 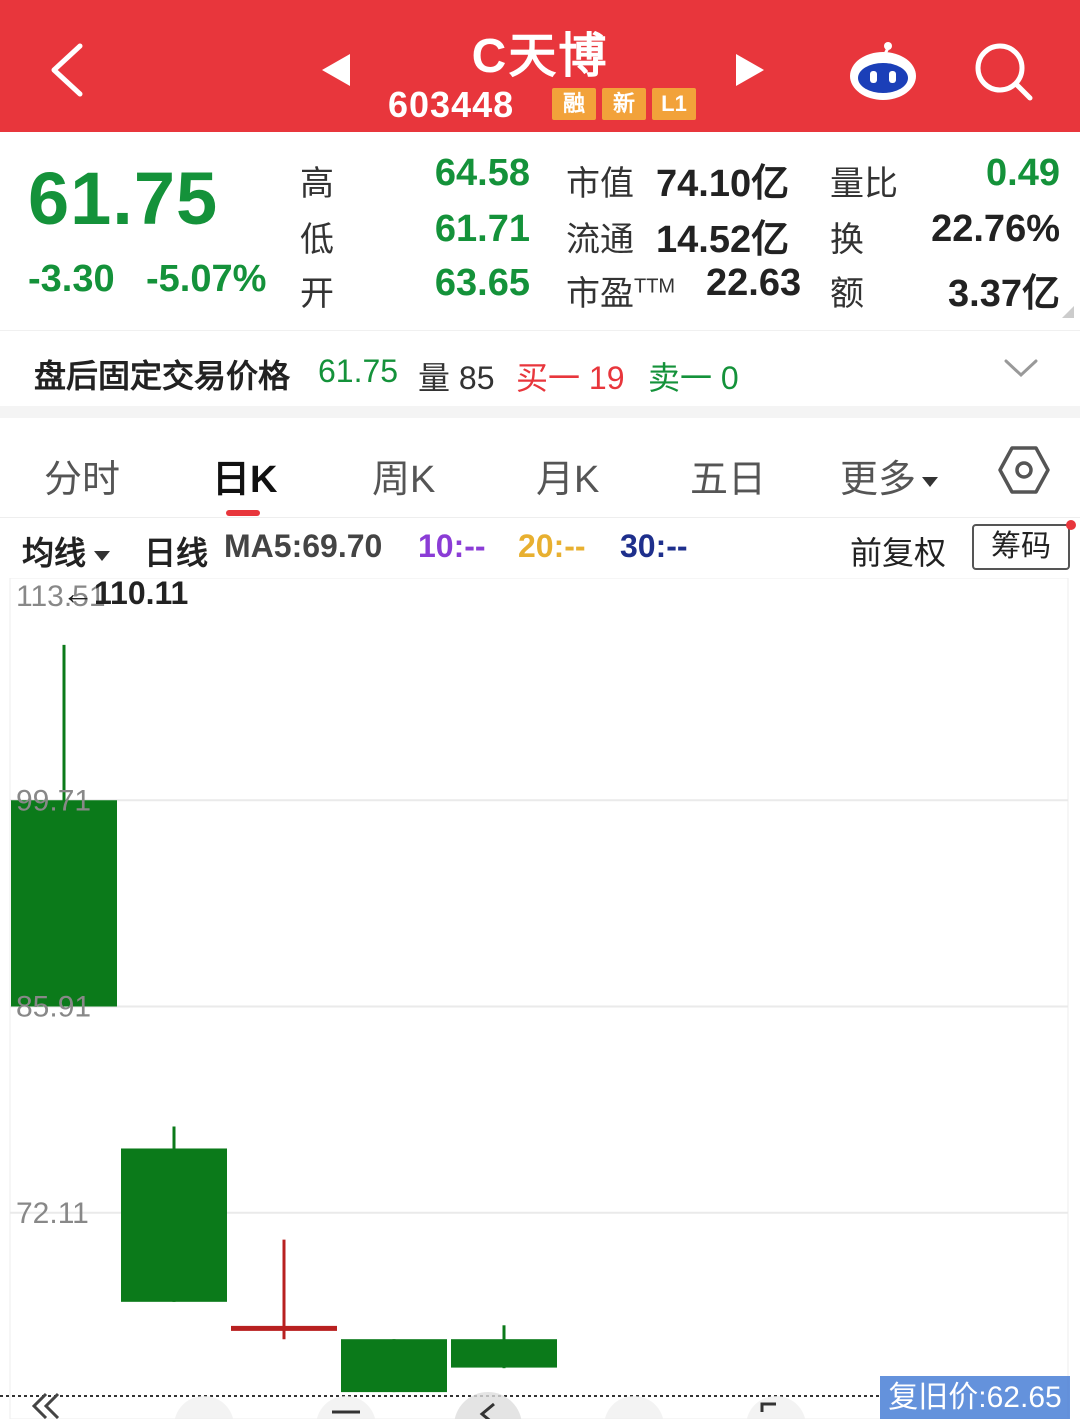 I want to click on line-type-label: 日线, so click(x=176, y=553).